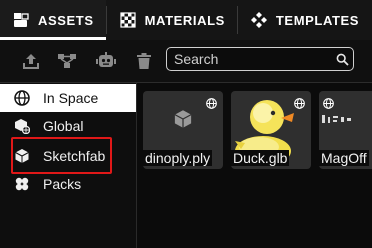  I want to click on asset-box-icon, so click(21, 20).